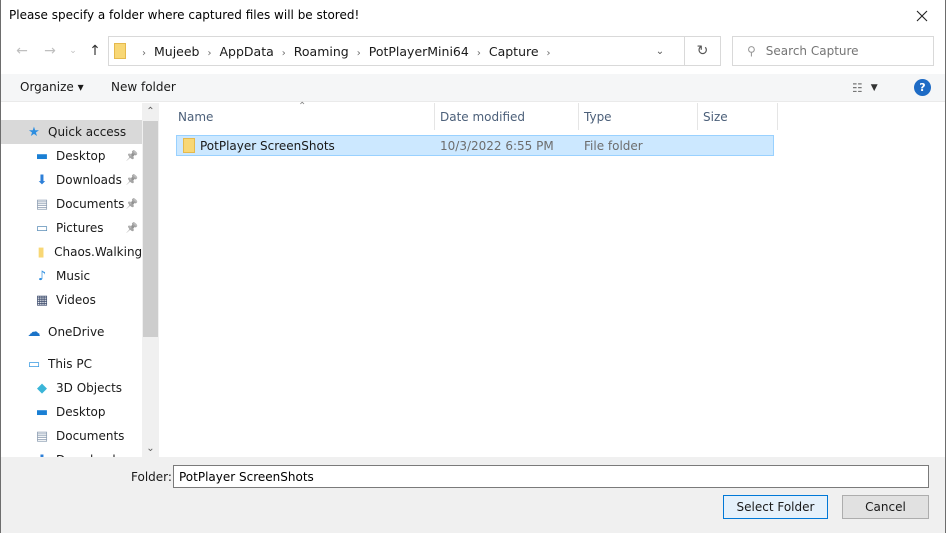 Image resolution: width=946 pixels, height=533 pixels. Describe the element at coordinates (177, 51) in the screenshot. I see `breadcrumb-item: Mujeeb` at that location.